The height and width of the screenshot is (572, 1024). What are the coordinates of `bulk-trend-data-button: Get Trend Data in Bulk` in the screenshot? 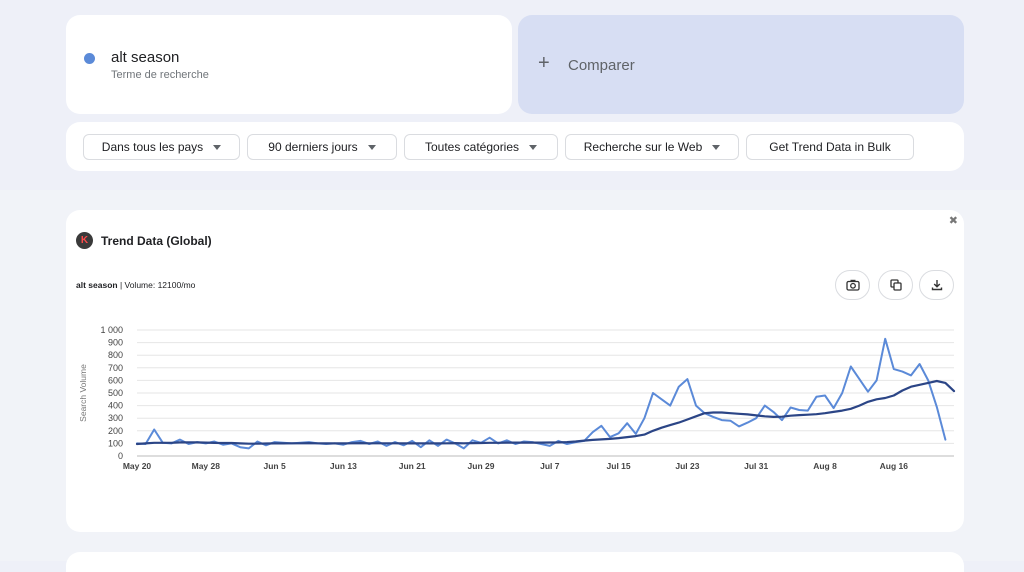 It's located at (830, 147).